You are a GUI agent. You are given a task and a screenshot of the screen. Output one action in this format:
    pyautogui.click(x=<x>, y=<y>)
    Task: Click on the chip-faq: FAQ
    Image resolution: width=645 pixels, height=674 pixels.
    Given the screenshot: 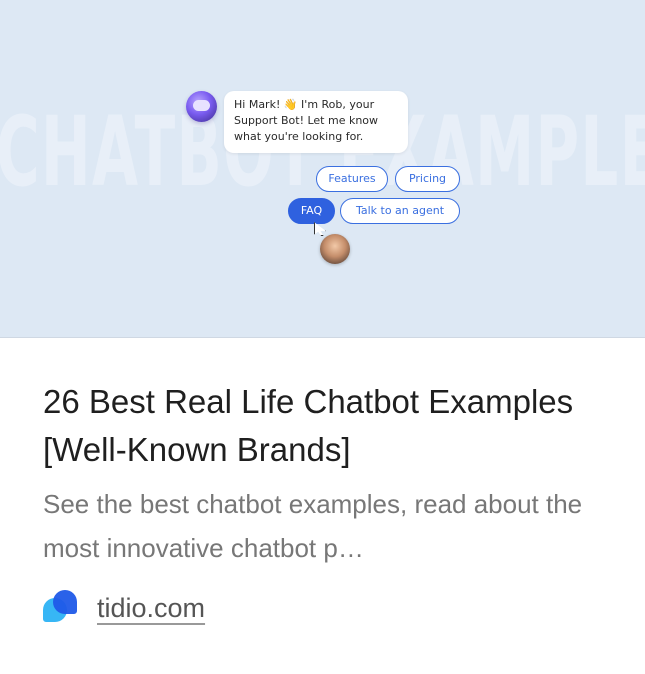 What is the action you would take?
    pyautogui.click(x=311, y=211)
    